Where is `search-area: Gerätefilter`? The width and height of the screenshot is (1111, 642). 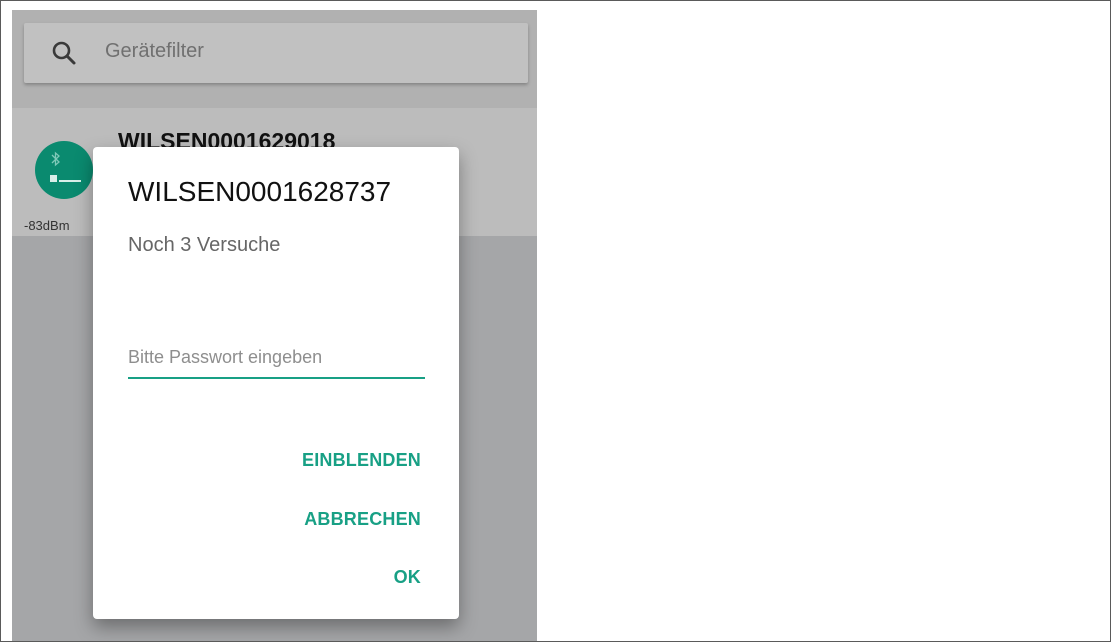
search-area: Gerätefilter is located at coordinates (274, 59).